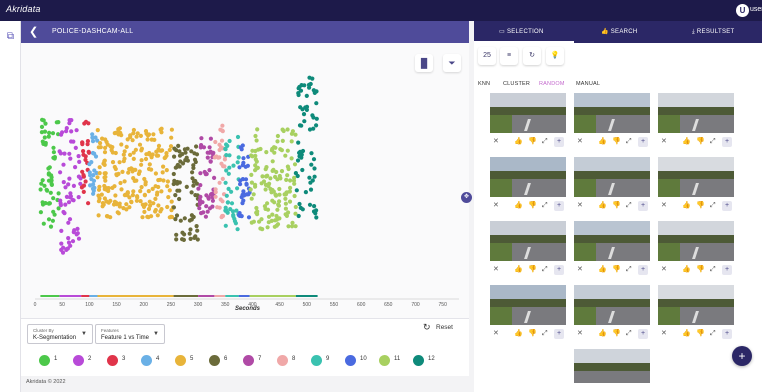 Image resolution: width=762 pixels, height=392 pixels. I want to click on expand-icon: ⤢, so click(545, 206).